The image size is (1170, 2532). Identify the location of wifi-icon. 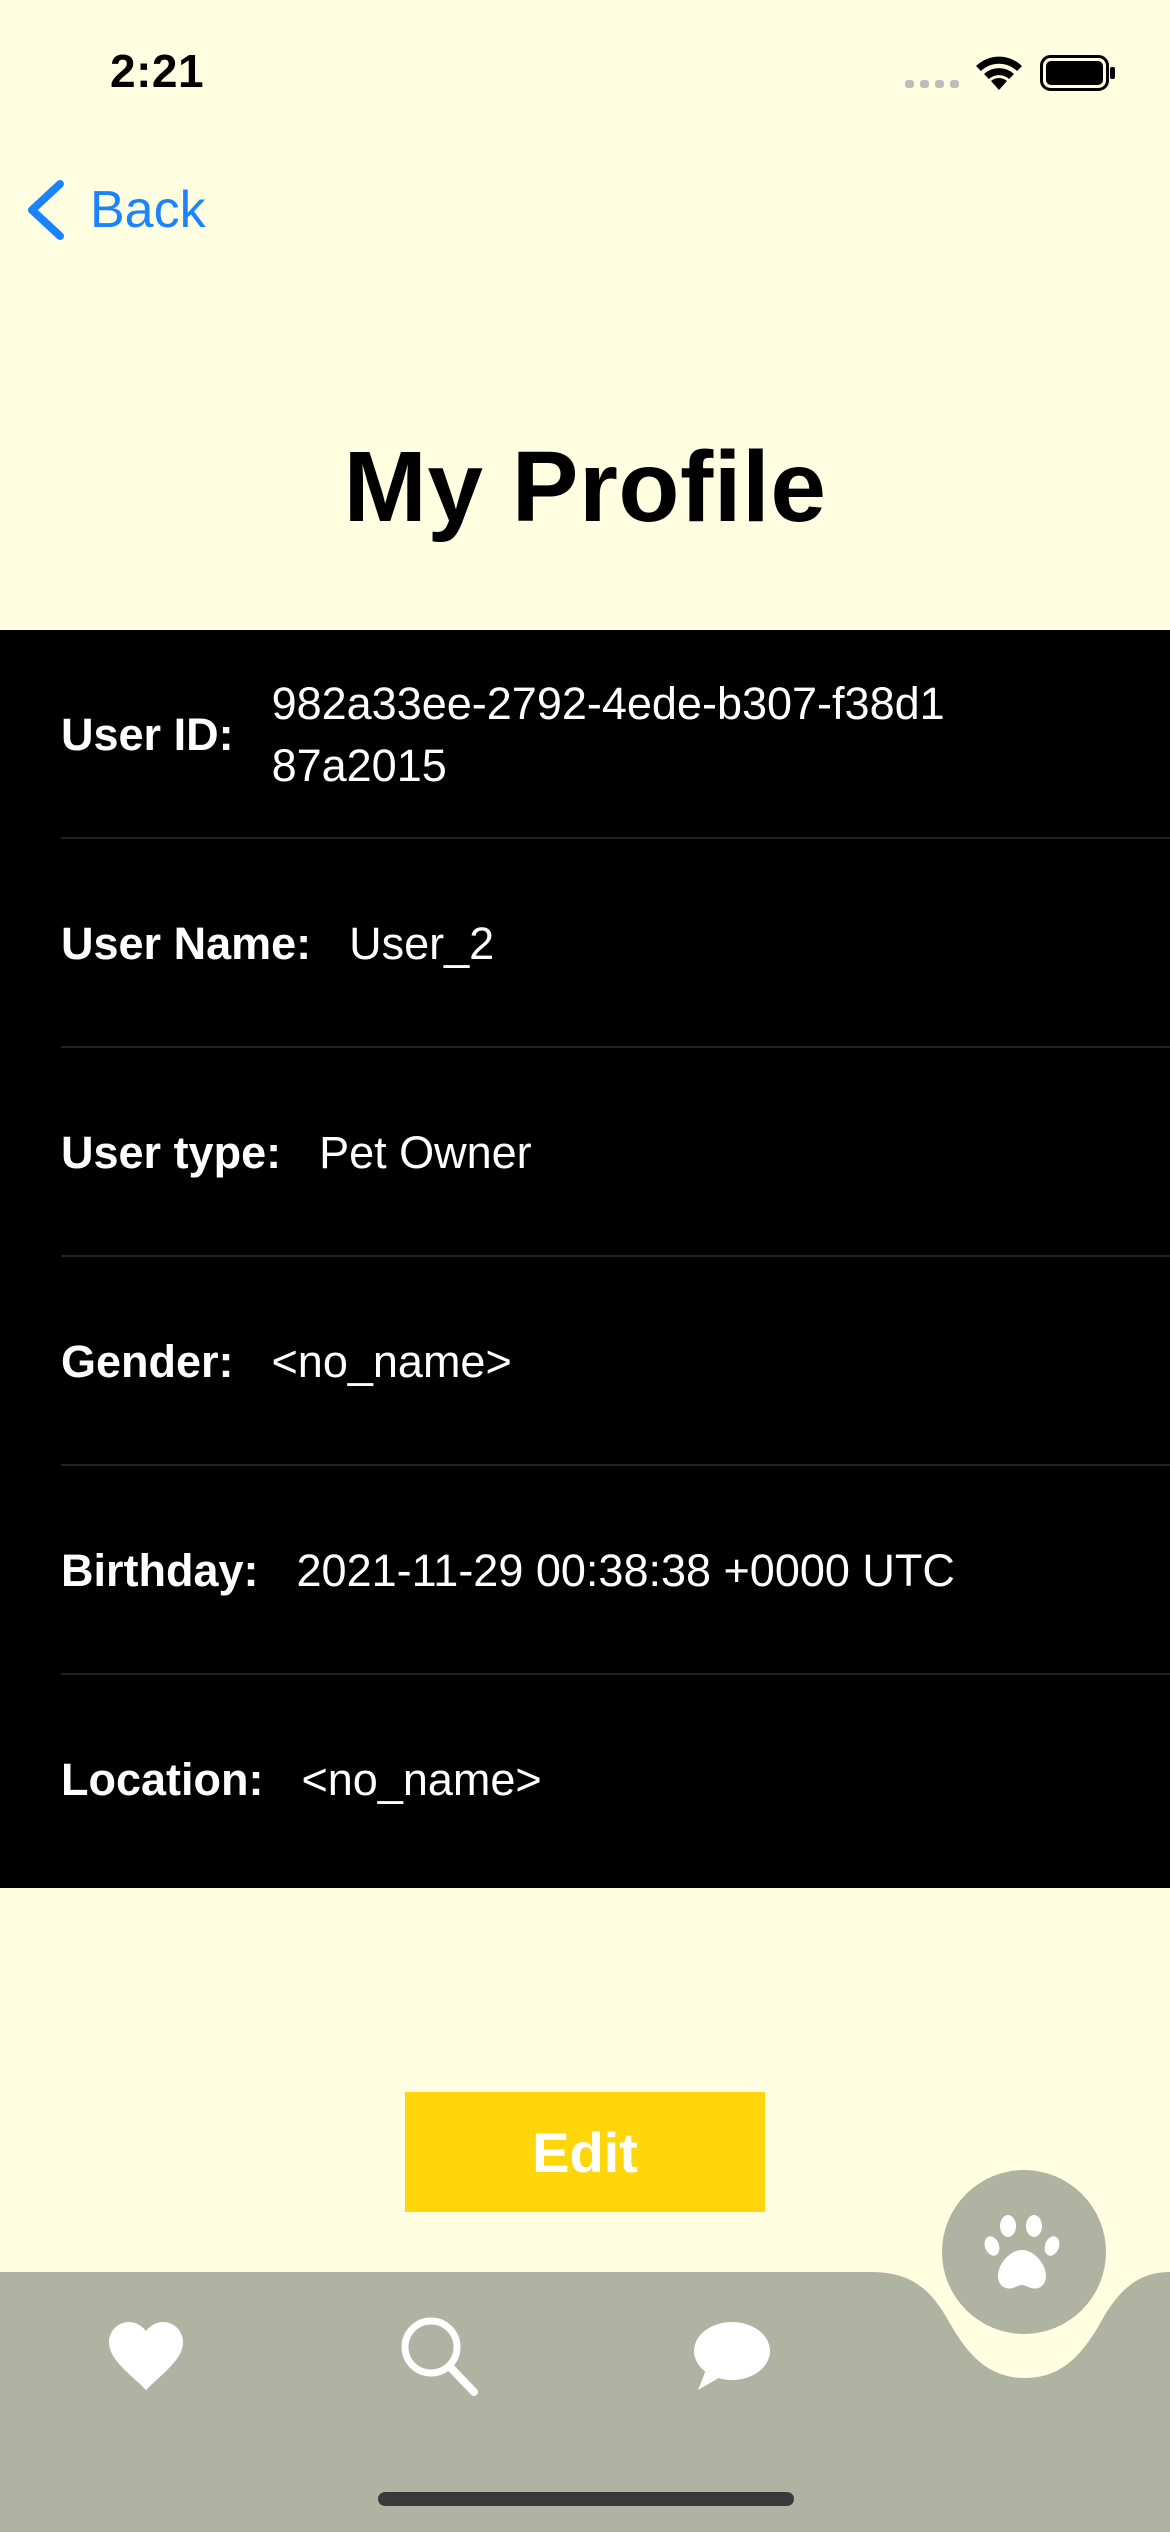
(999, 73).